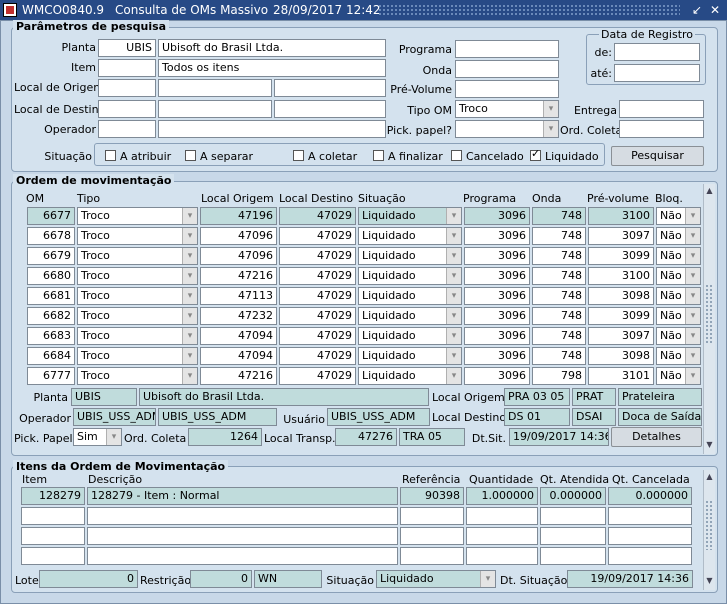 The height and width of the screenshot is (604, 727). What do you see at coordinates (51, 216) in the screenshot?
I see `om-cell: 6677` at bounding box center [51, 216].